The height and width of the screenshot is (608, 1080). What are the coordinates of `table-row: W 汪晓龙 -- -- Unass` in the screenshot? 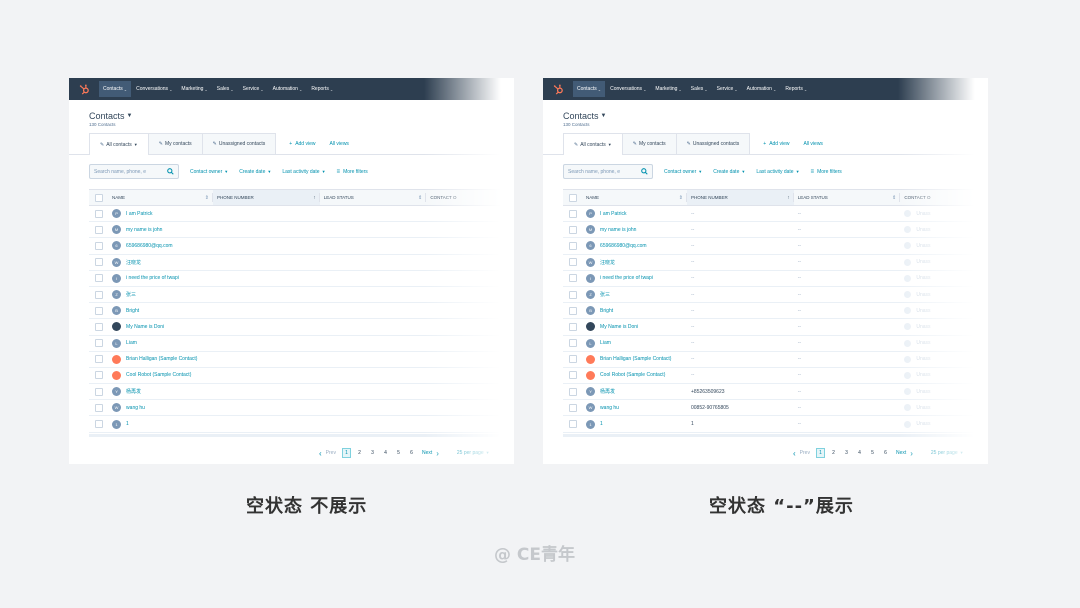 It's located at (775, 263).